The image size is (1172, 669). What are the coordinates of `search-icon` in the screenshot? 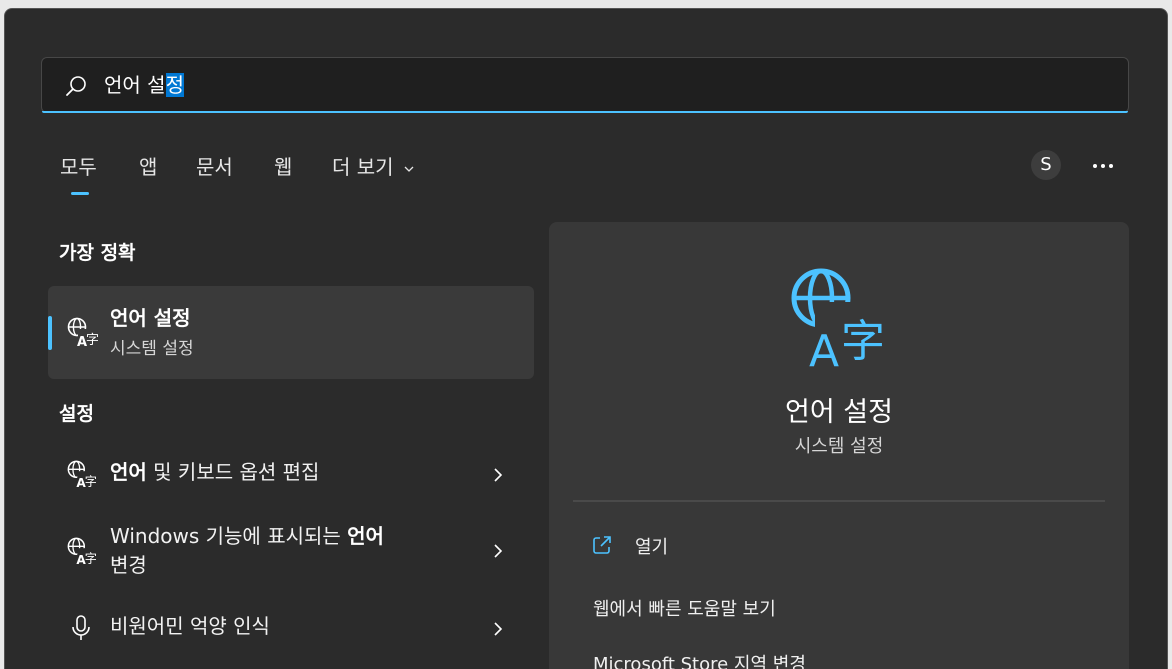 It's located at (76, 86).